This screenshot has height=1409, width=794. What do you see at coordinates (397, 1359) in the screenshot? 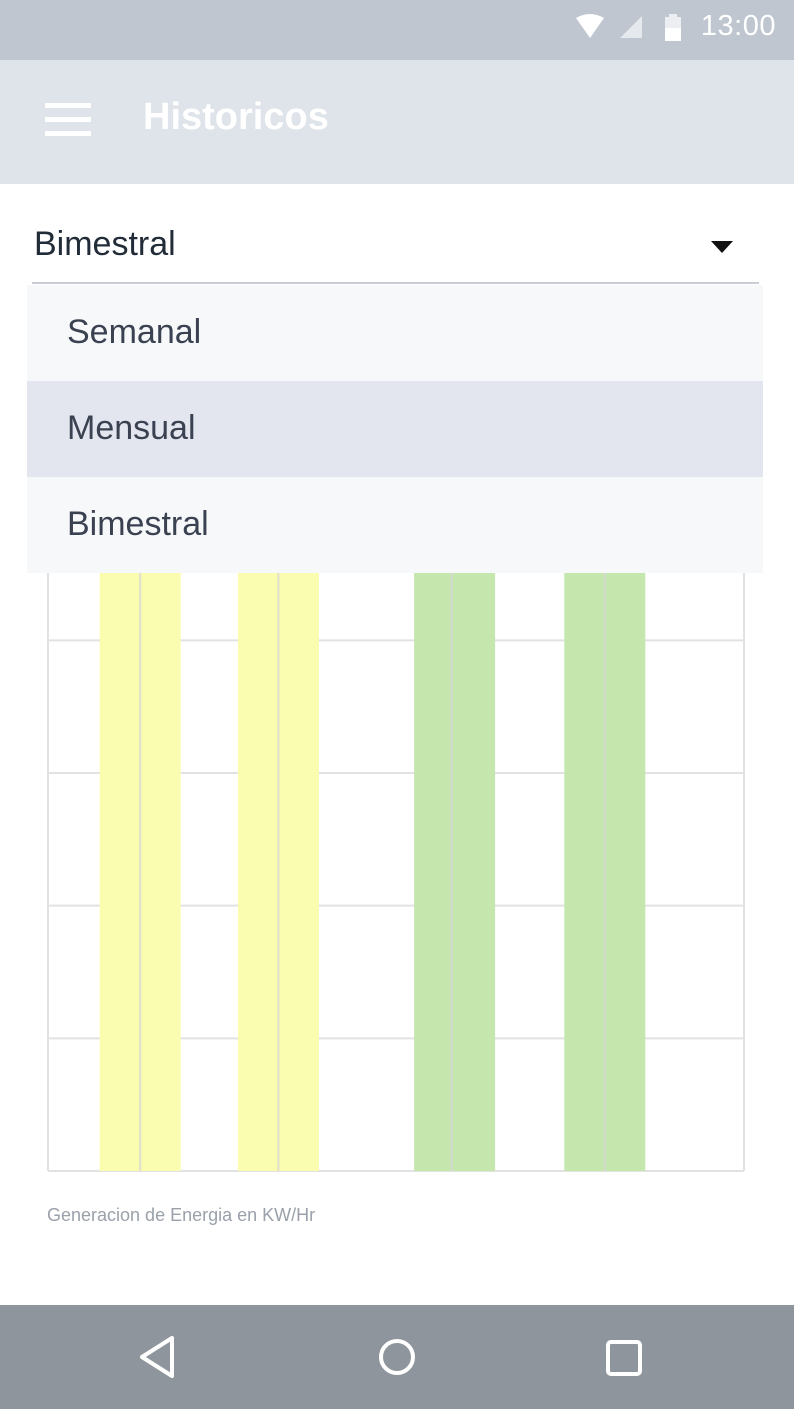
I see `home-icon` at bounding box center [397, 1359].